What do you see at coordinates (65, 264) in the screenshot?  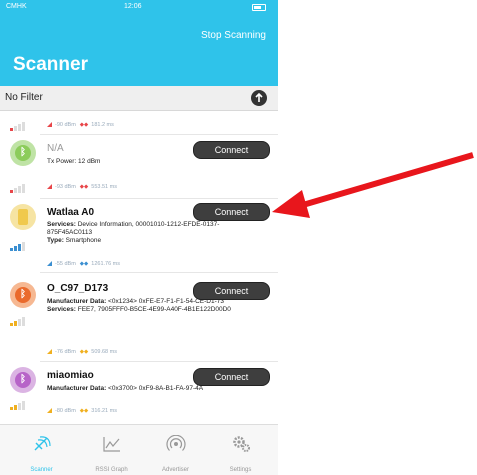 I see `rssi-value: -55 dBm` at bounding box center [65, 264].